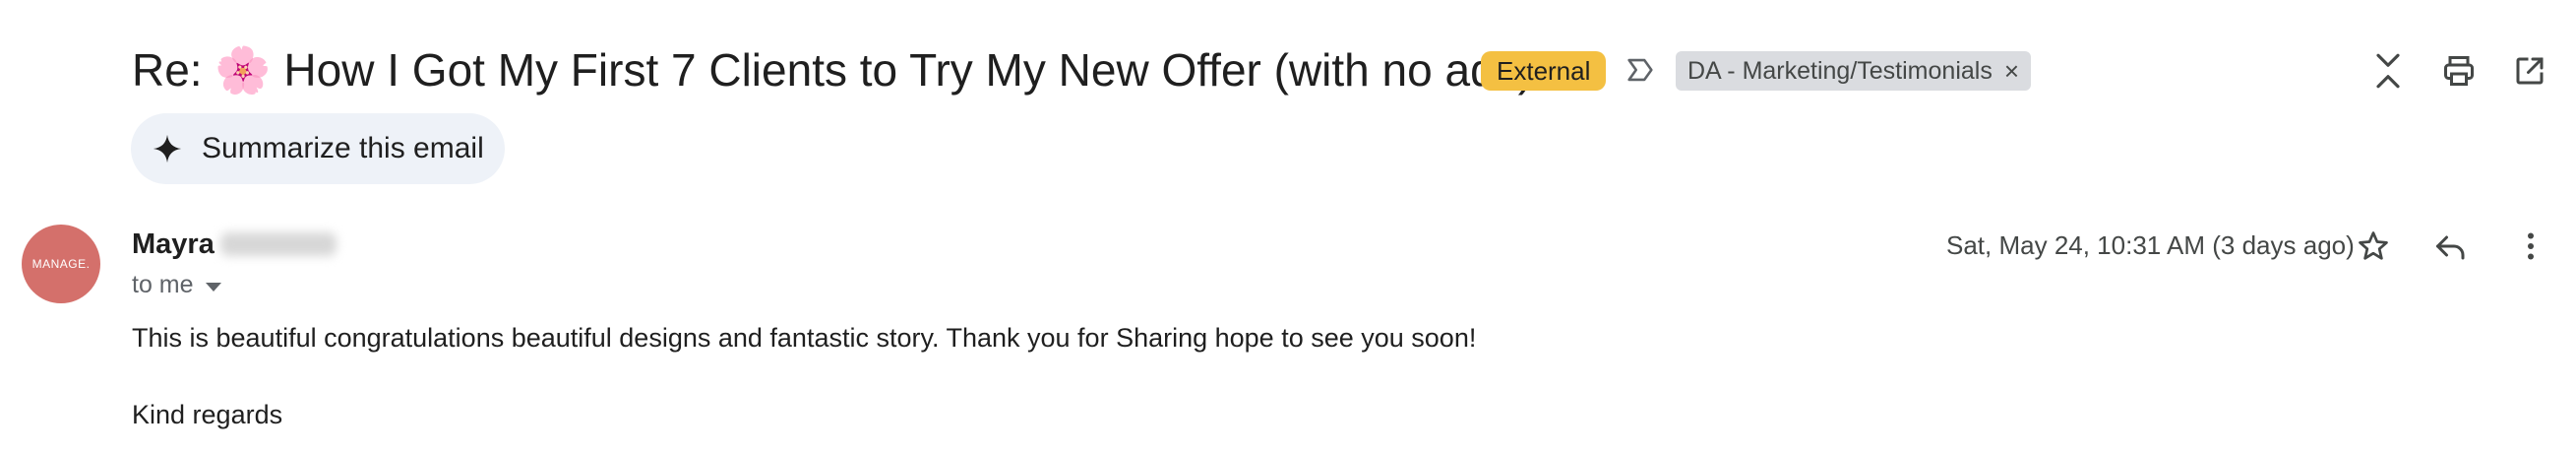 The height and width of the screenshot is (455, 2576). I want to click on email-date: Sat, May 24, 10:31 AM (3 days ago), so click(2150, 245).